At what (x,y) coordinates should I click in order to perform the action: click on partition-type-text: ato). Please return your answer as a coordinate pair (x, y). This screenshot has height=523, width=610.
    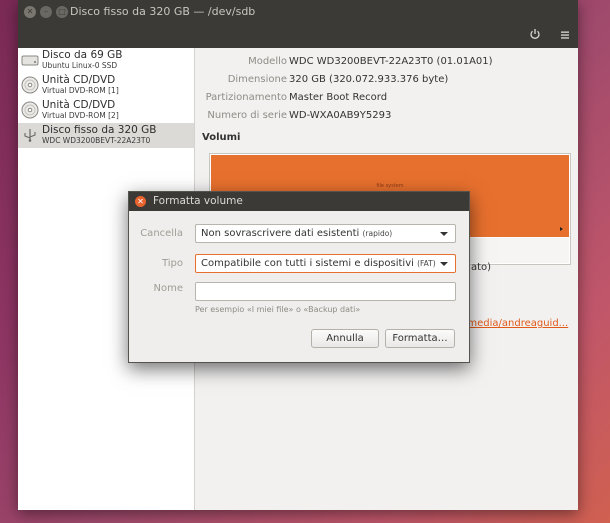
    Looking at the image, I should click on (481, 267).